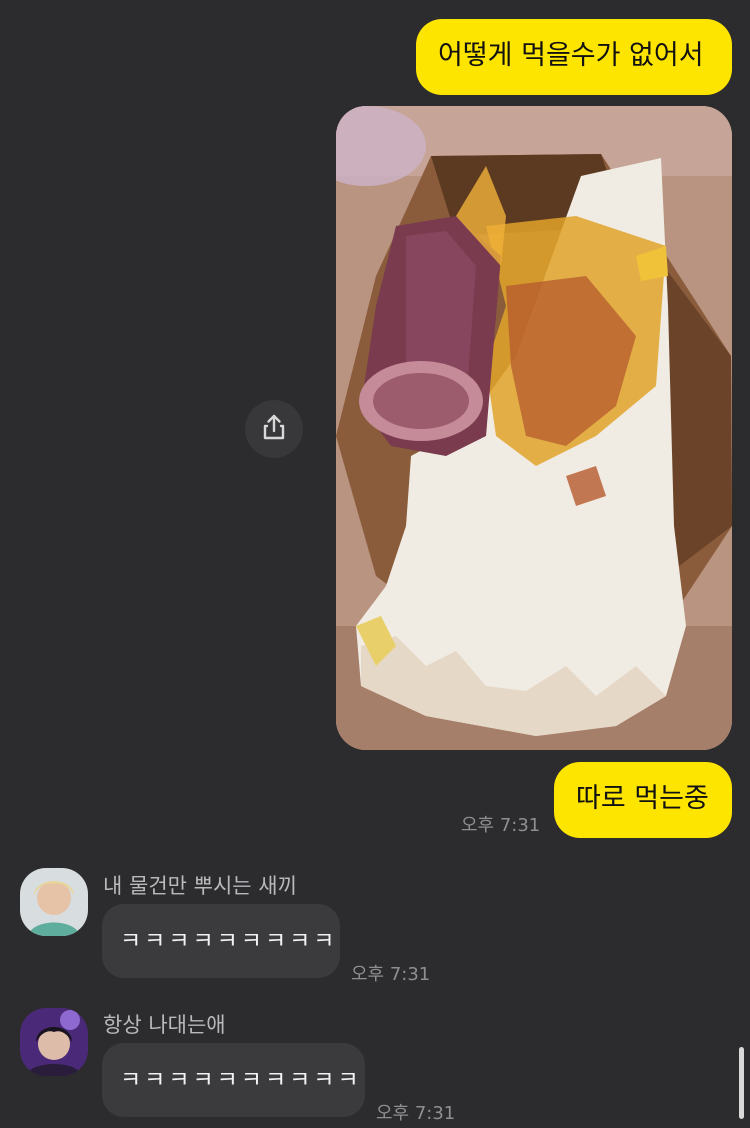 The image size is (750, 1128). Describe the element at coordinates (241, 1080) in the screenshot. I see `message-text: ㅋㅋㅋㅋㅋㅋㅋㅋㅋㅋ` at that location.